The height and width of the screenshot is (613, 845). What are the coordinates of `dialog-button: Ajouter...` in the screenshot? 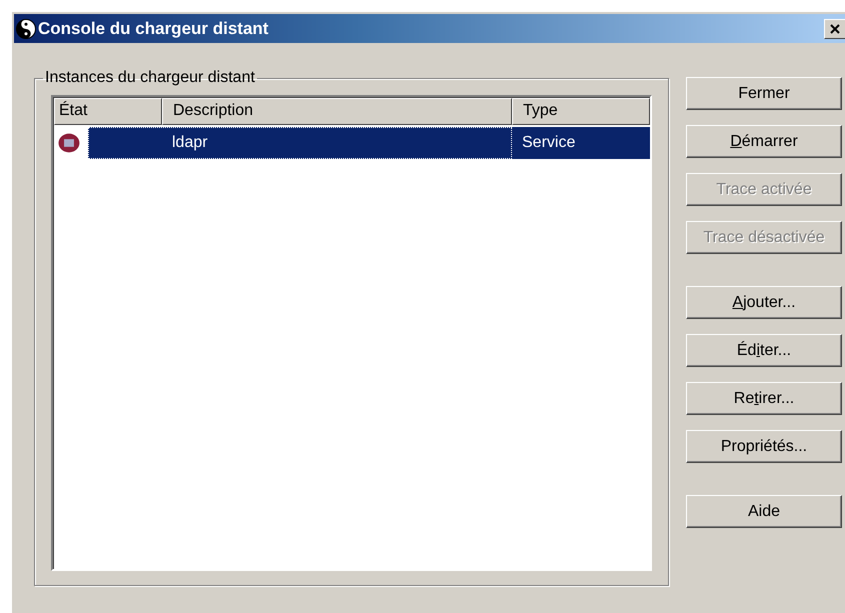 It's located at (764, 302).